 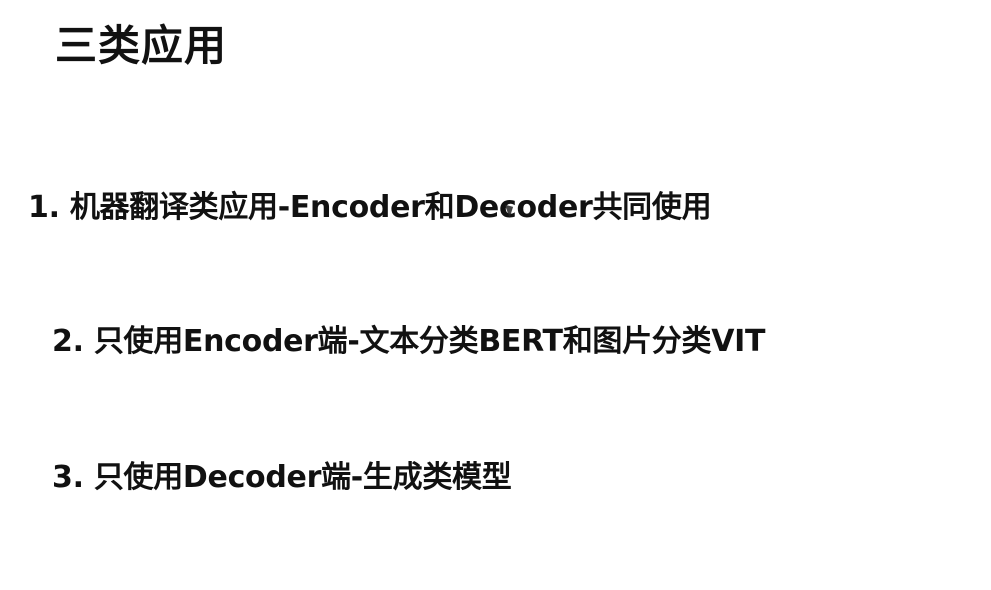 I want to click on list-item-machine-translation: 1. 机器翻译类应用-Encoder和Decoder共同使用, so click(x=370, y=207).